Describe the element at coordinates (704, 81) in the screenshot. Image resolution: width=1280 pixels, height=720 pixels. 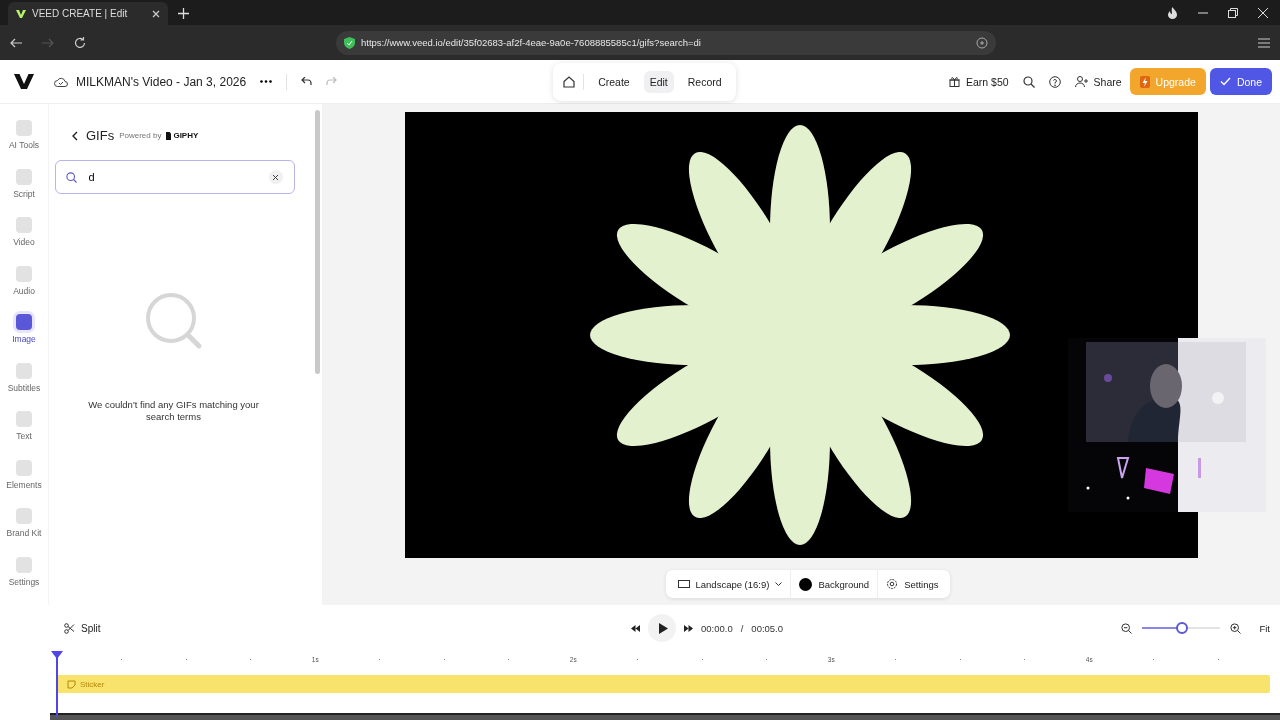
I see `mode-tab: Record` at that location.